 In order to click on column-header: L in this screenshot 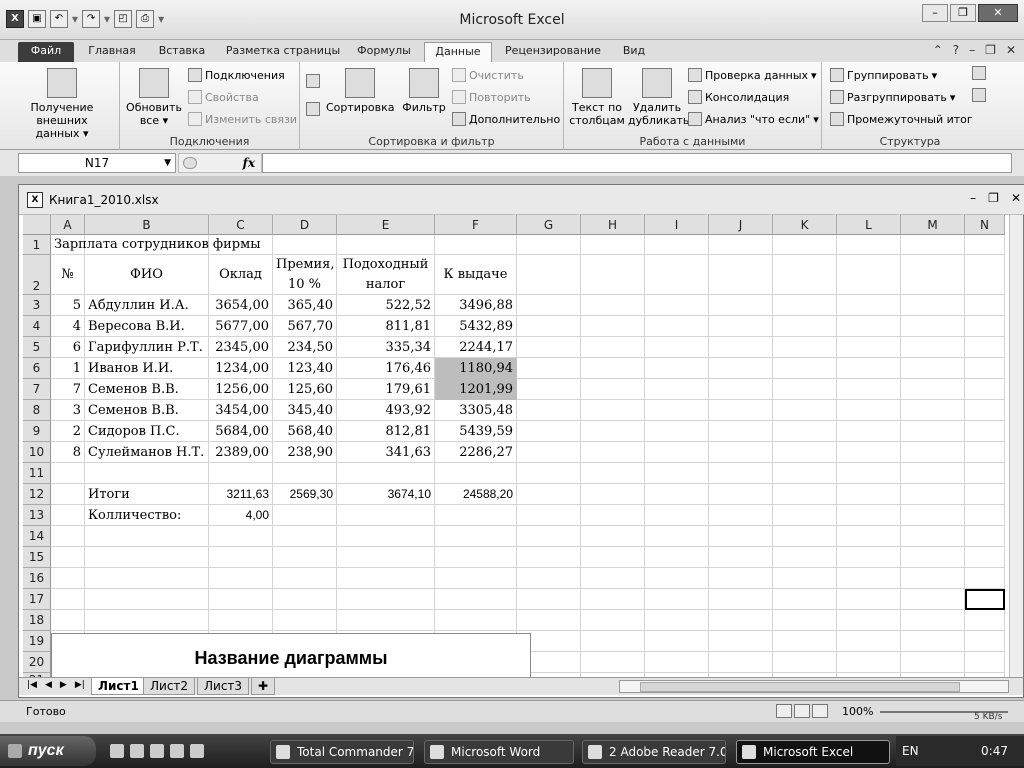, I will do `click(869, 225)`.